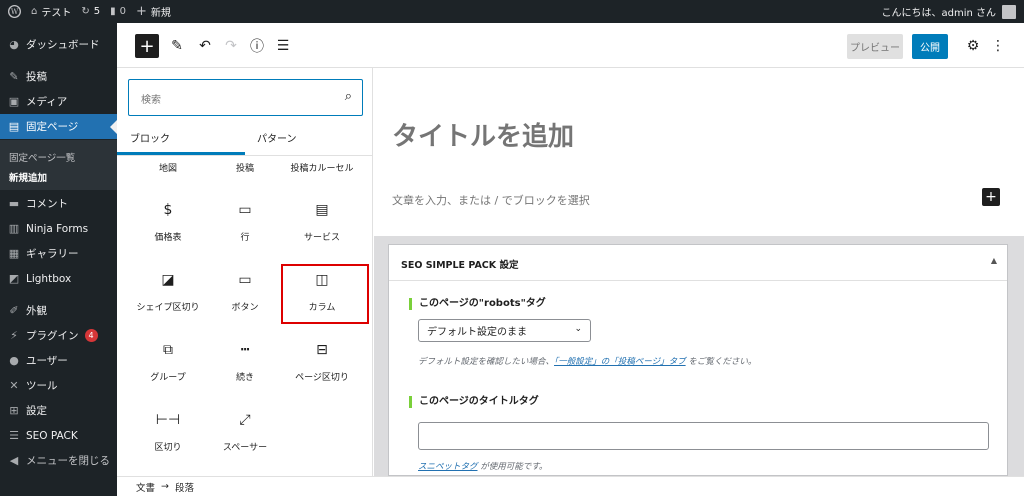 The width and height of the screenshot is (1024, 496). Describe the element at coordinates (58, 76) in the screenshot. I see `sidebar-item-posts: ✎ 投稿` at that location.